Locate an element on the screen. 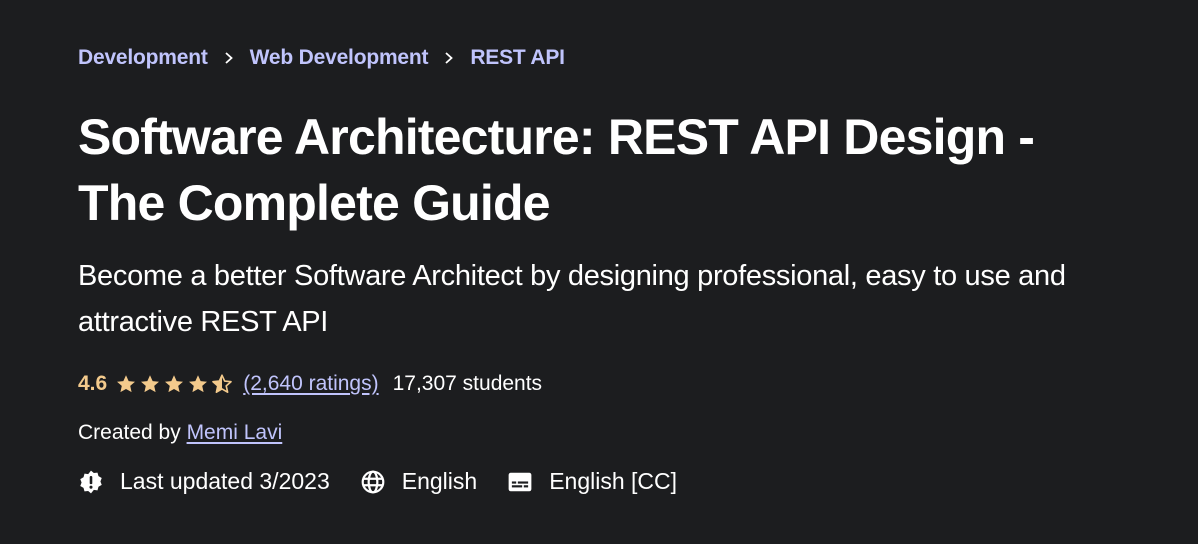  breadcrumb: Development Web Development REST API is located at coordinates (321, 58).